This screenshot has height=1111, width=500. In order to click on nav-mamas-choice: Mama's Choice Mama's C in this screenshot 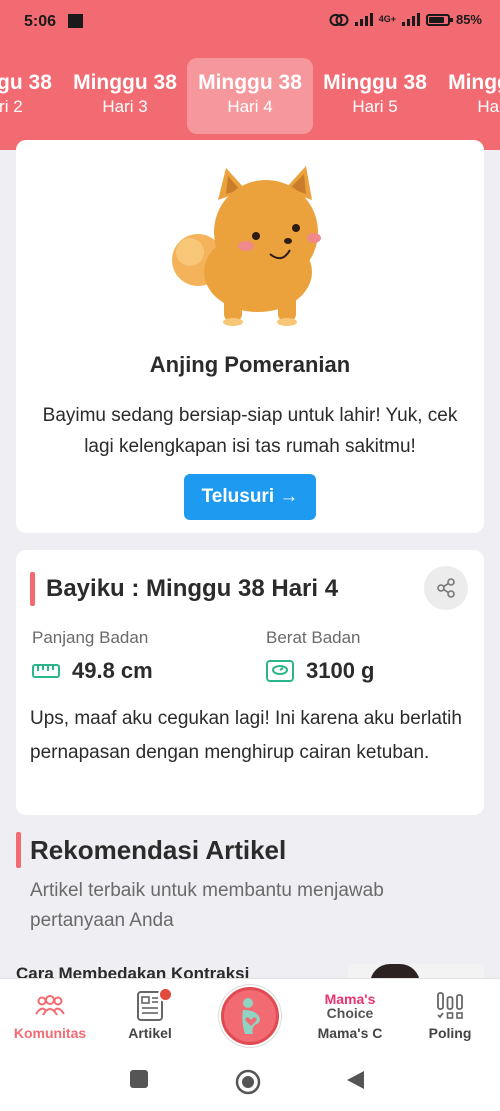, I will do `click(350, 1014)`.